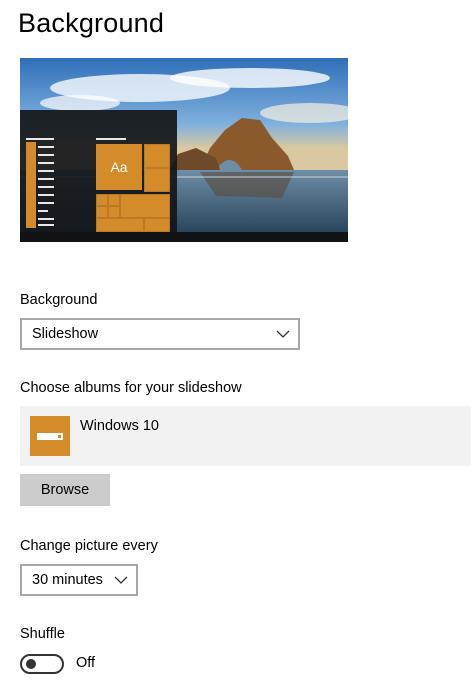  I want to click on interval-dropdown: 30 minutes, so click(79, 580).